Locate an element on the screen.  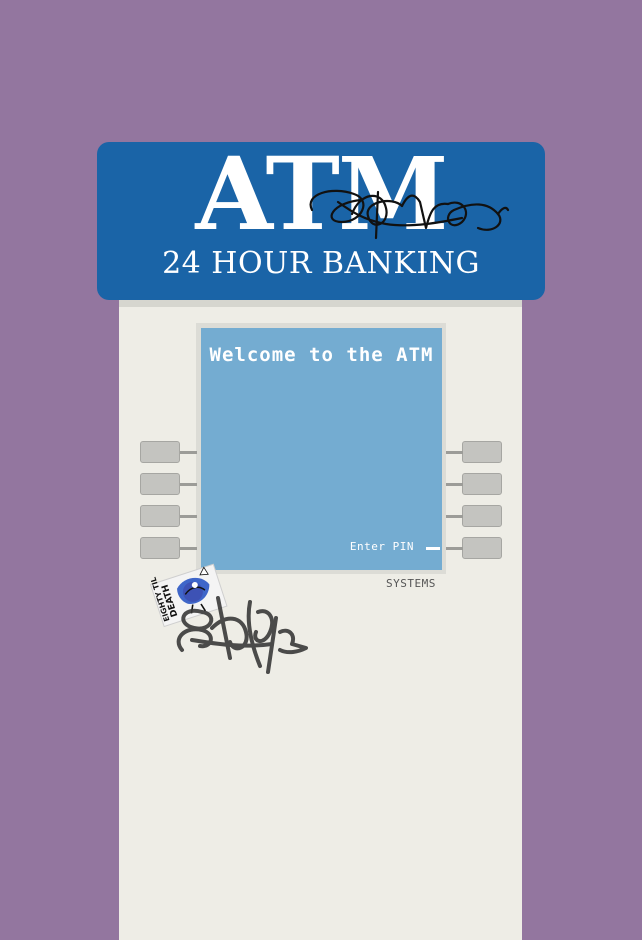
welcome-message: Welcome to the ATM is located at coordinates (321, 355).